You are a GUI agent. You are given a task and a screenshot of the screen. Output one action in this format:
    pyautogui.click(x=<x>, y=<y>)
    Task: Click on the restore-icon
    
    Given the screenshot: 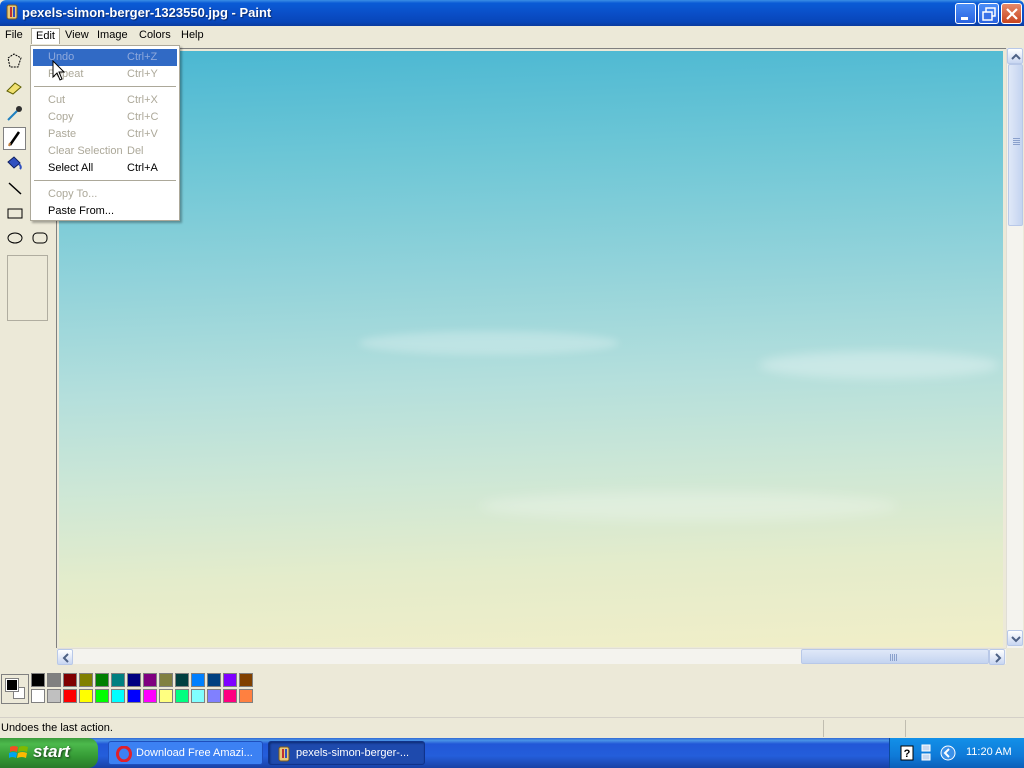 What is the action you would take?
    pyautogui.click(x=989, y=14)
    